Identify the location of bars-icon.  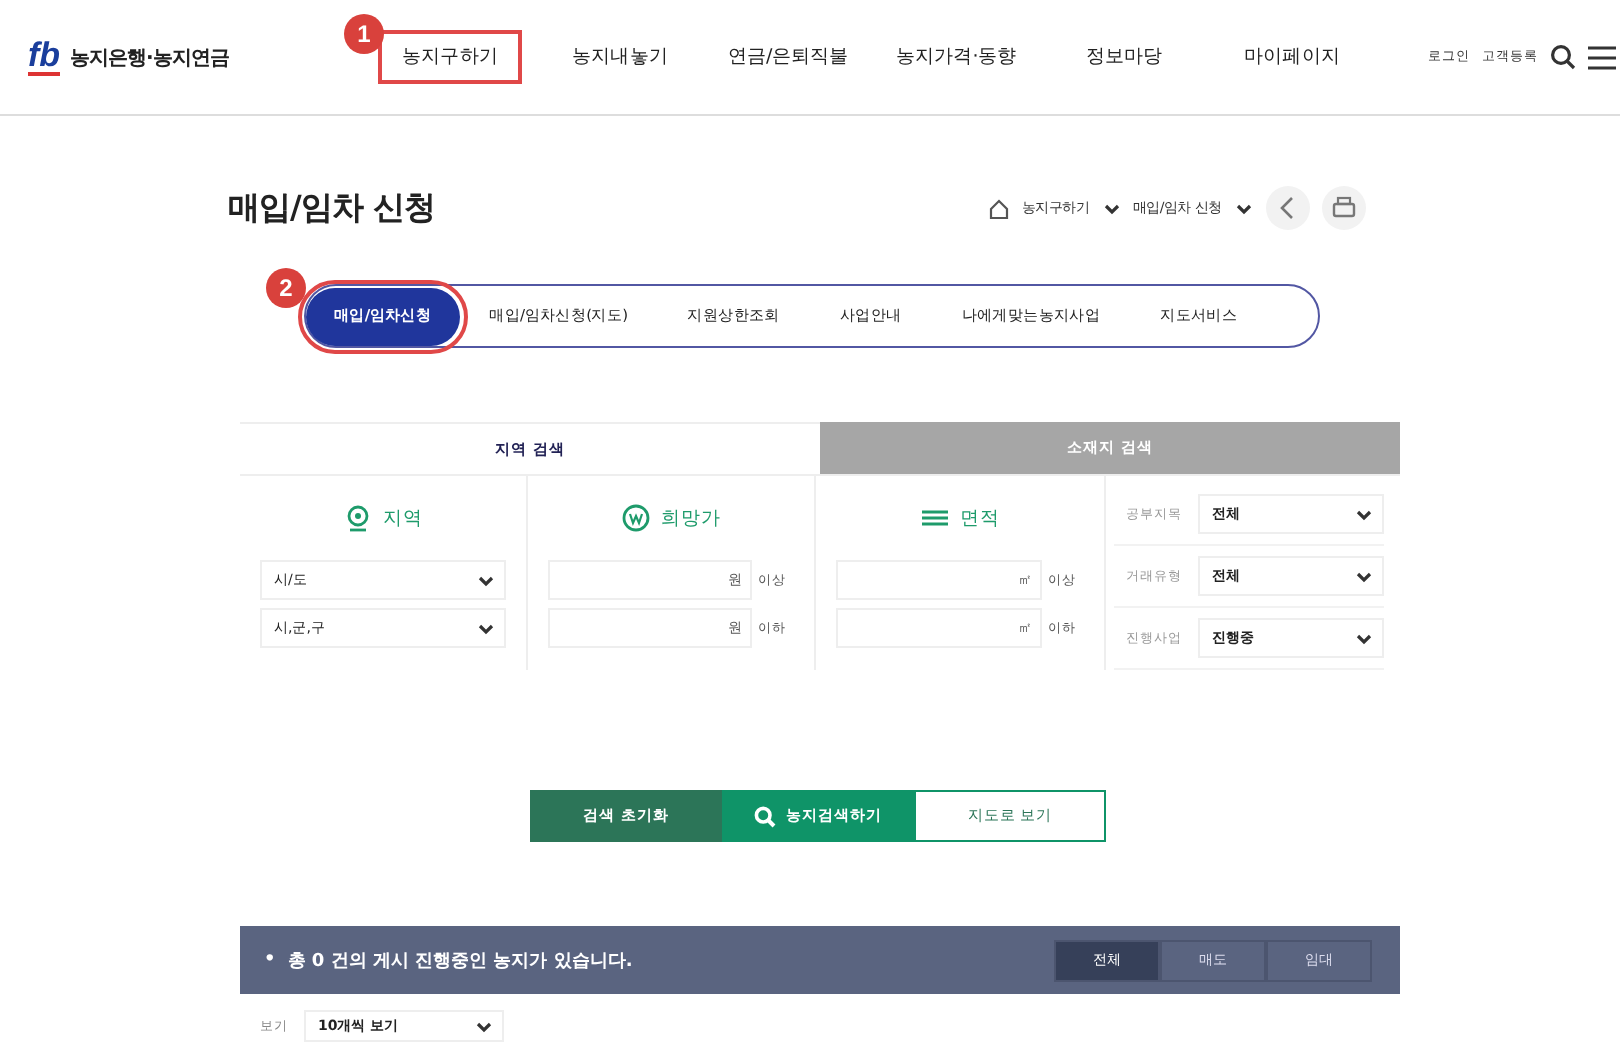
(935, 518).